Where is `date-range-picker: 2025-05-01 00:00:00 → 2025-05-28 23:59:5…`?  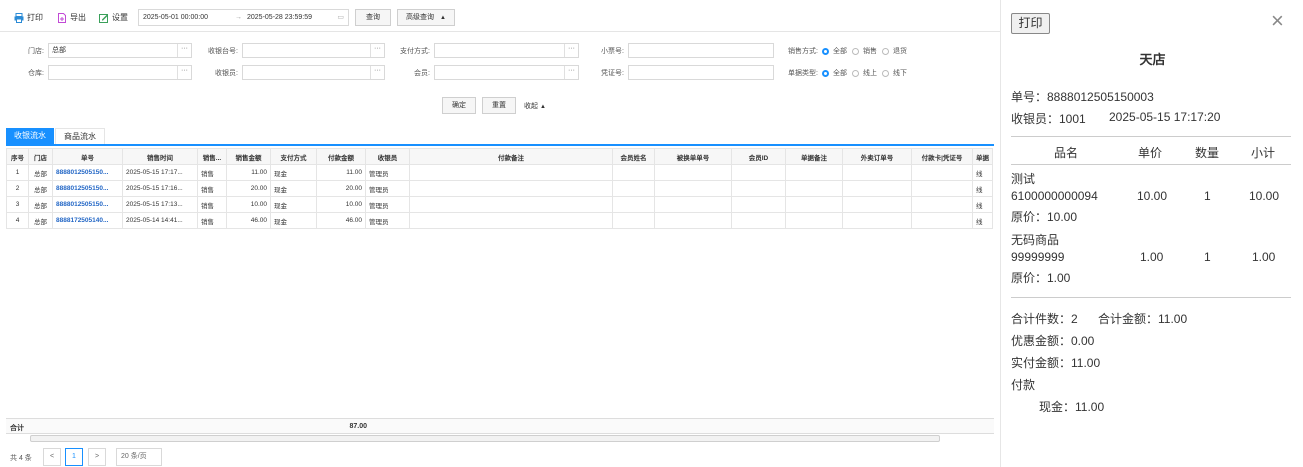
date-range-picker: 2025-05-01 00:00:00 → 2025-05-28 23:59:5… is located at coordinates (243, 17).